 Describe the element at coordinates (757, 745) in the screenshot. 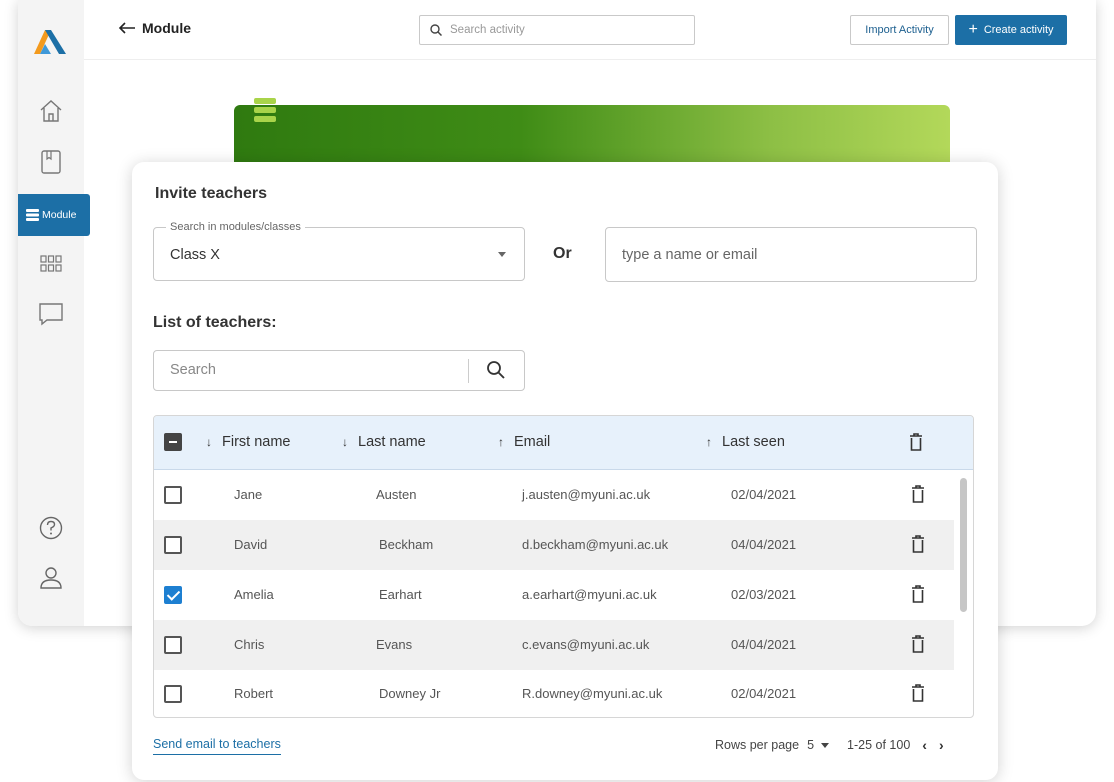

I see `rows-per-page-label: Rows per page` at that location.